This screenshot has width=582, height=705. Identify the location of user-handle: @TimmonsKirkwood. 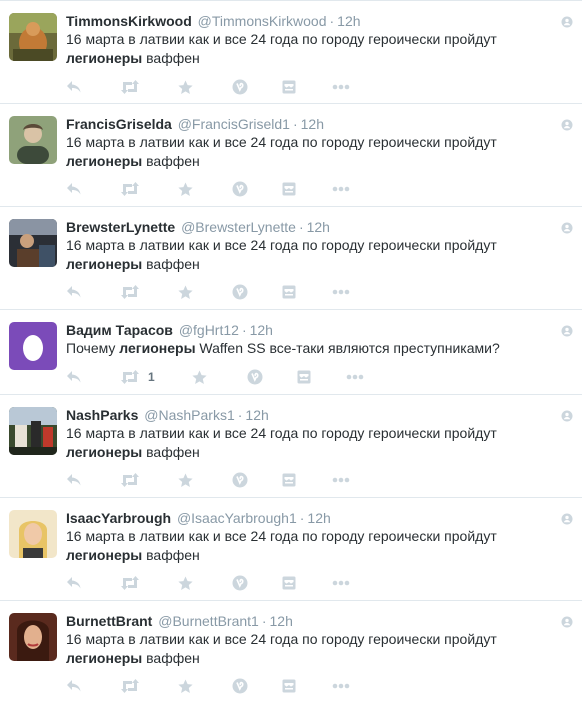
(262, 21).